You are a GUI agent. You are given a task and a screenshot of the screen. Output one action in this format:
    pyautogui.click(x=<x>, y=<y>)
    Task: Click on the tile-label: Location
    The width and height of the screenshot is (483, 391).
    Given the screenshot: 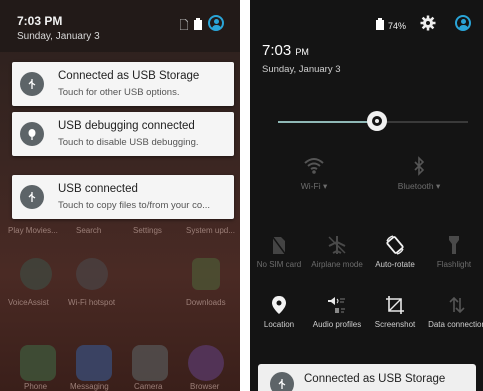 What is the action you would take?
    pyautogui.click(x=279, y=324)
    